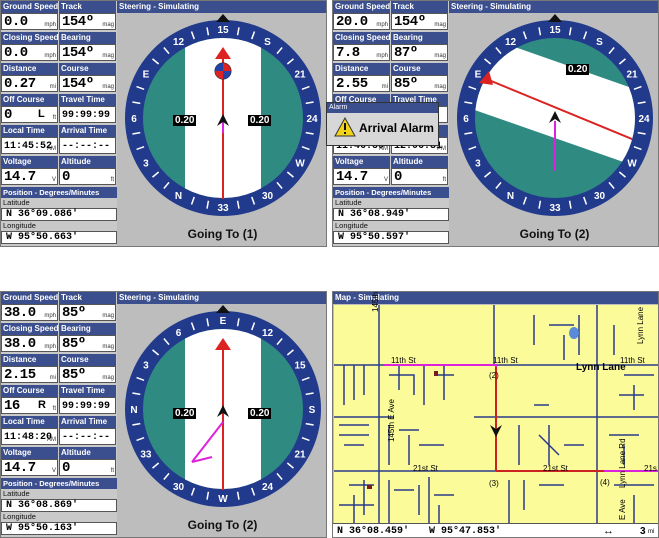 The height and width of the screenshot is (538, 659). Describe the element at coordinates (223, 406) in the screenshot. I see `steering-compass: E 12 15 S 21 24 W 30 33 N 3 6` at that location.